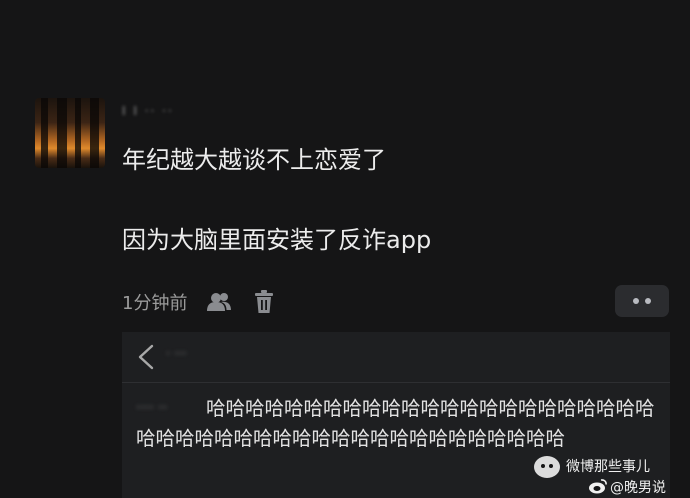  I want to click on more-button, so click(642, 301).